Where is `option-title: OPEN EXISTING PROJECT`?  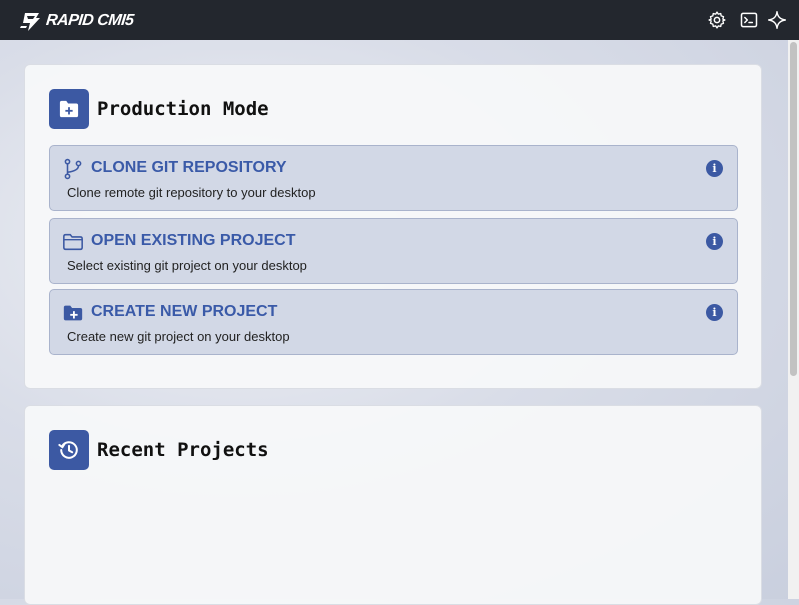
option-title: OPEN EXISTING PROJECT is located at coordinates (193, 240).